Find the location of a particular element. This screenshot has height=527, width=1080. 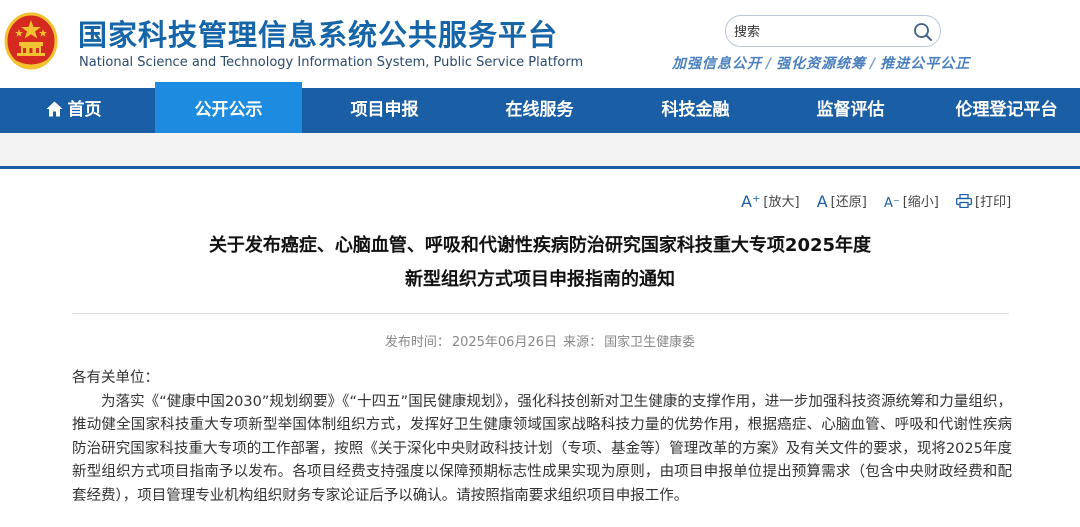

nav-item-project-application: 项目申报 is located at coordinates (384, 110).